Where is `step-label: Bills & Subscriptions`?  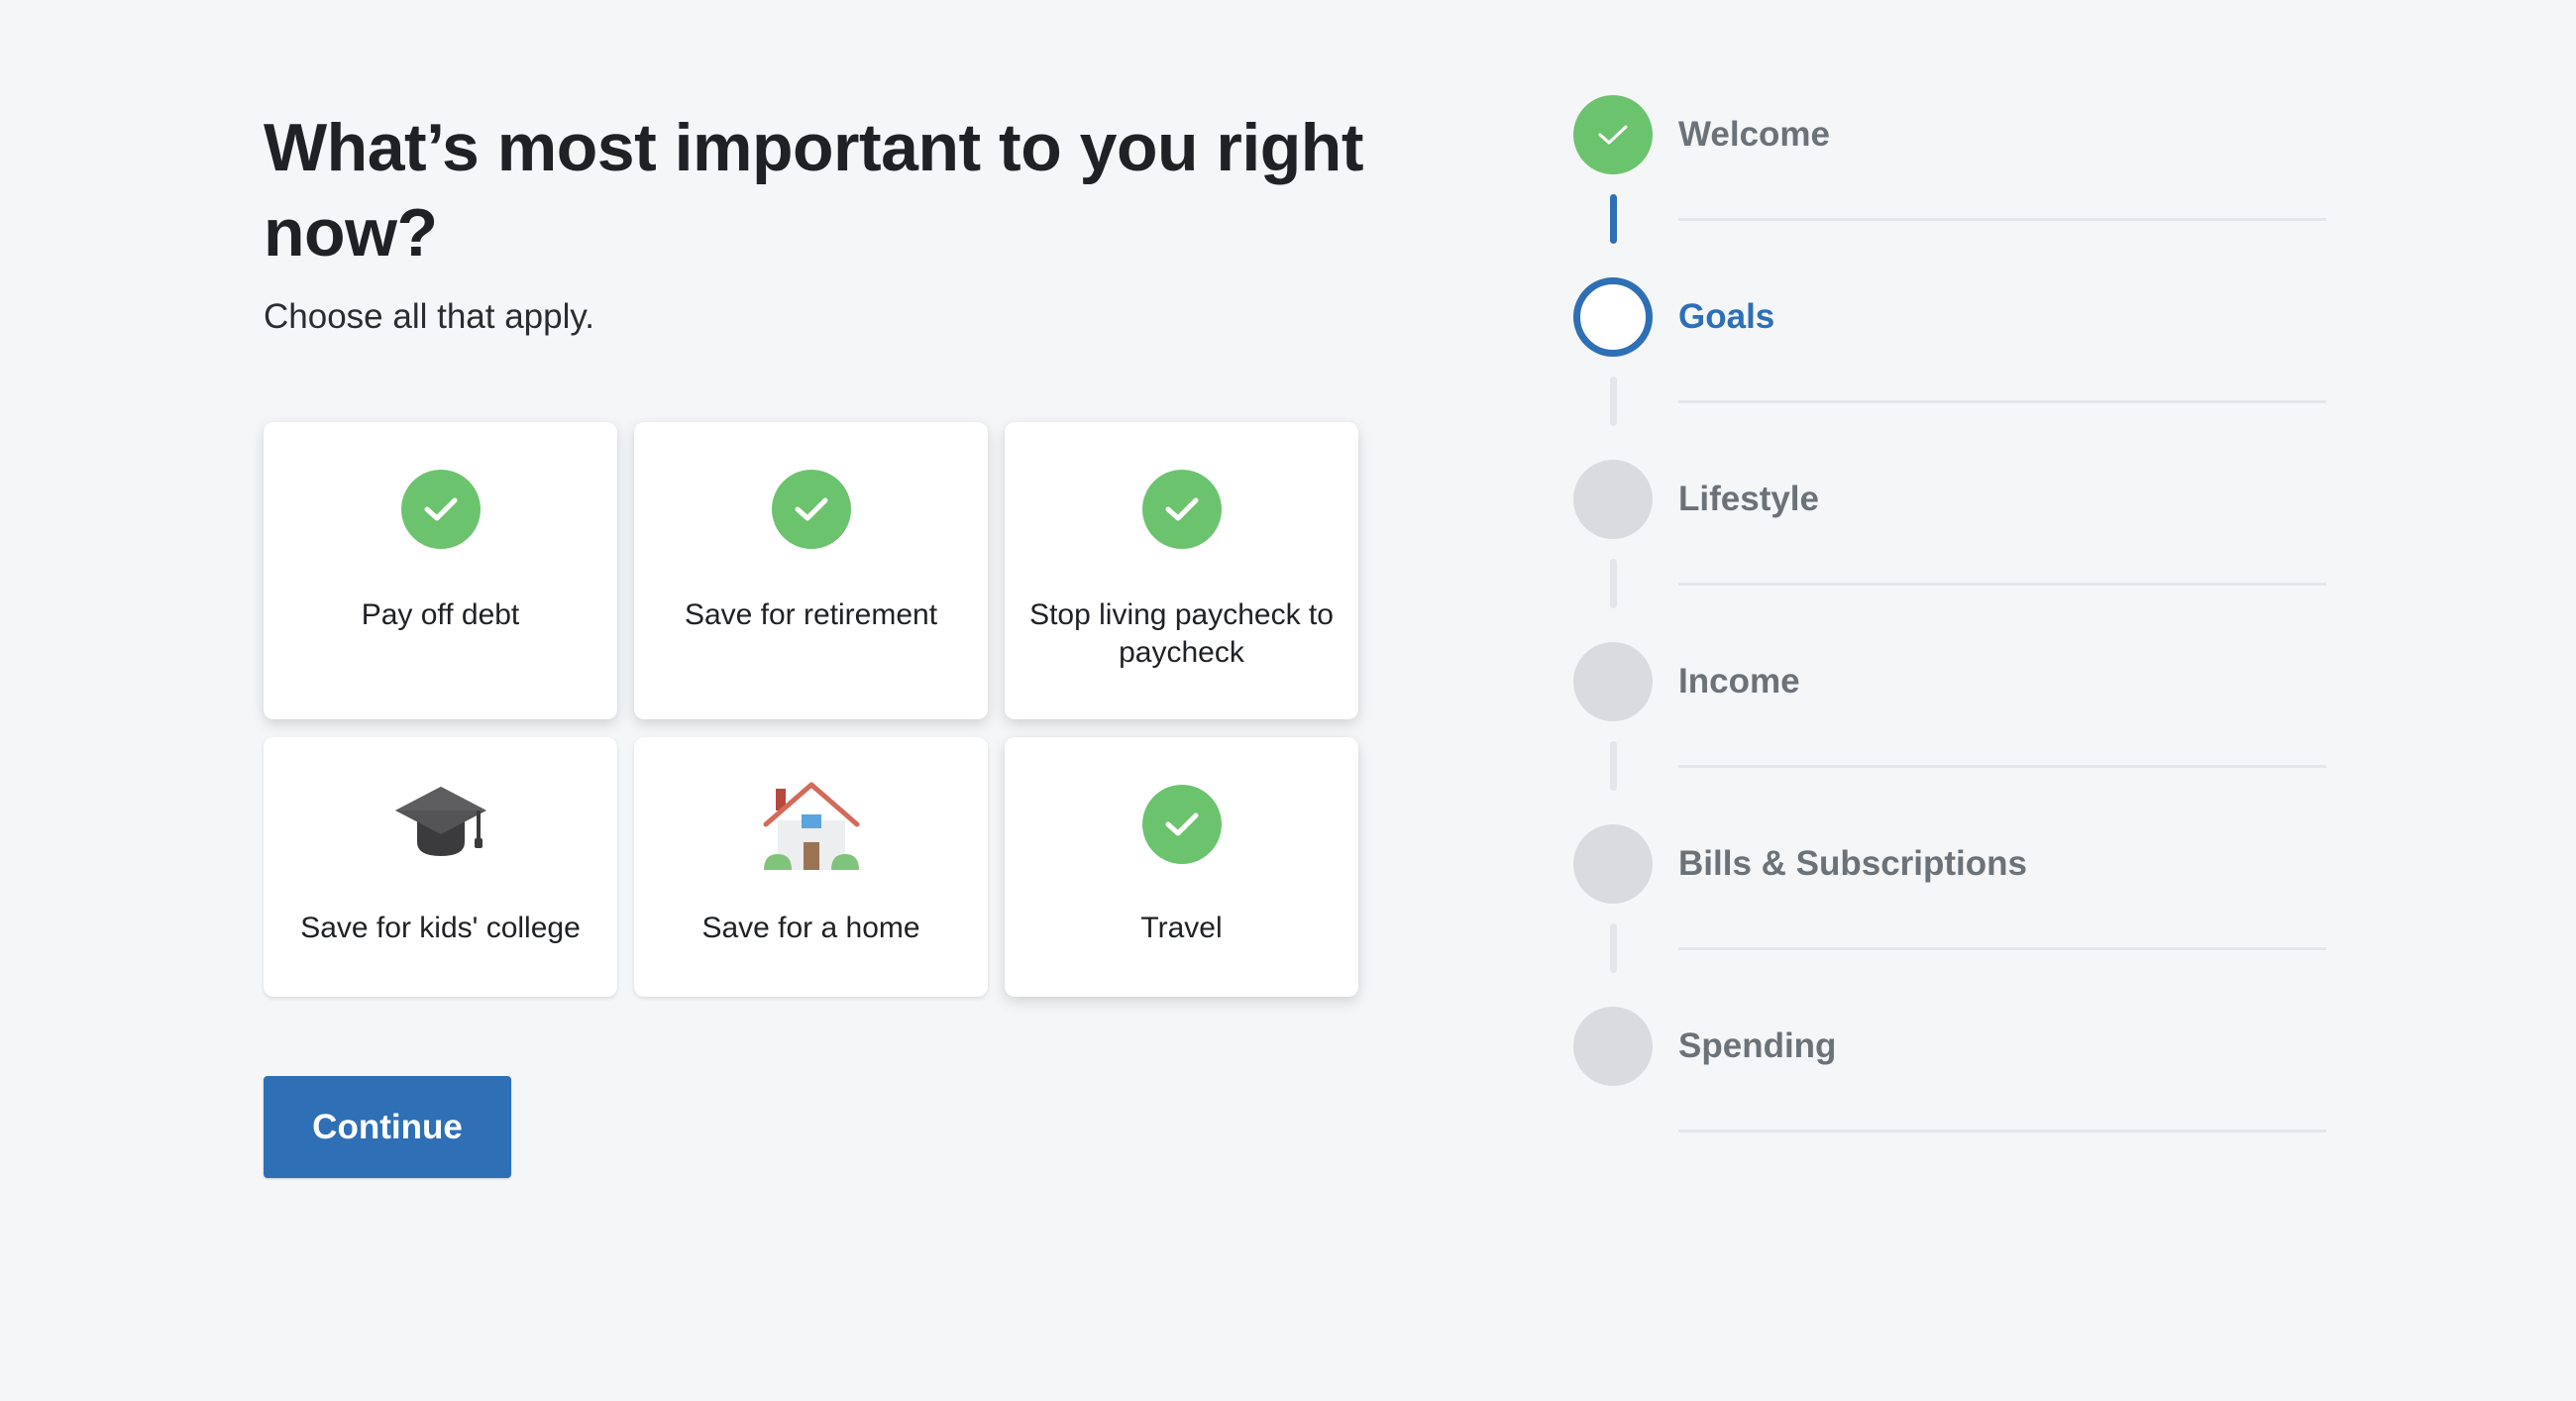
step-label: Bills & Subscriptions is located at coordinates (1852, 863).